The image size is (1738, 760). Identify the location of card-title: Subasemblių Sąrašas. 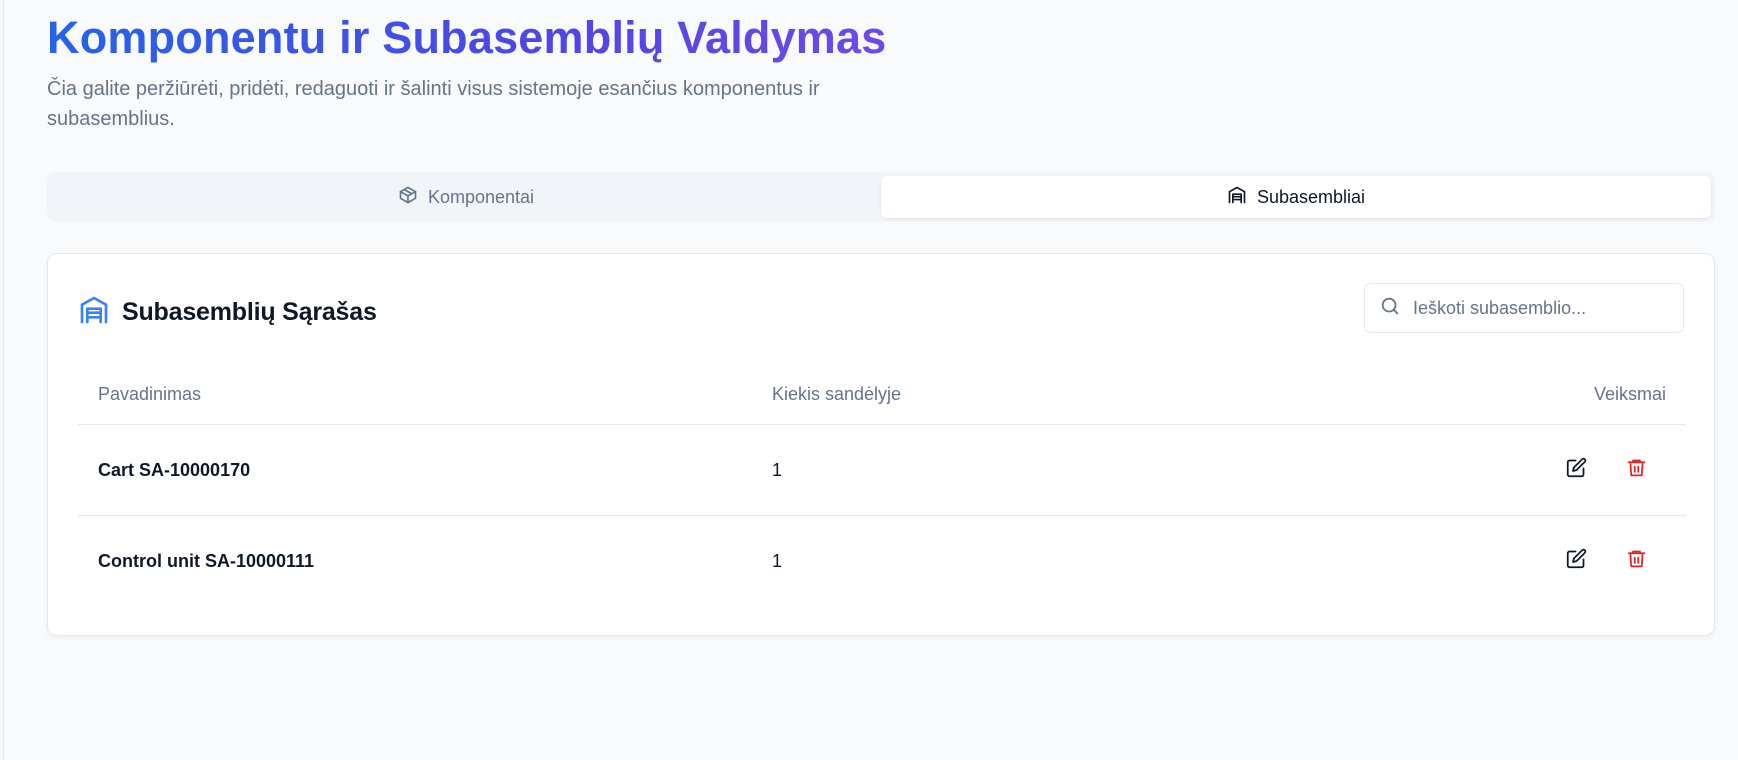
(227, 312).